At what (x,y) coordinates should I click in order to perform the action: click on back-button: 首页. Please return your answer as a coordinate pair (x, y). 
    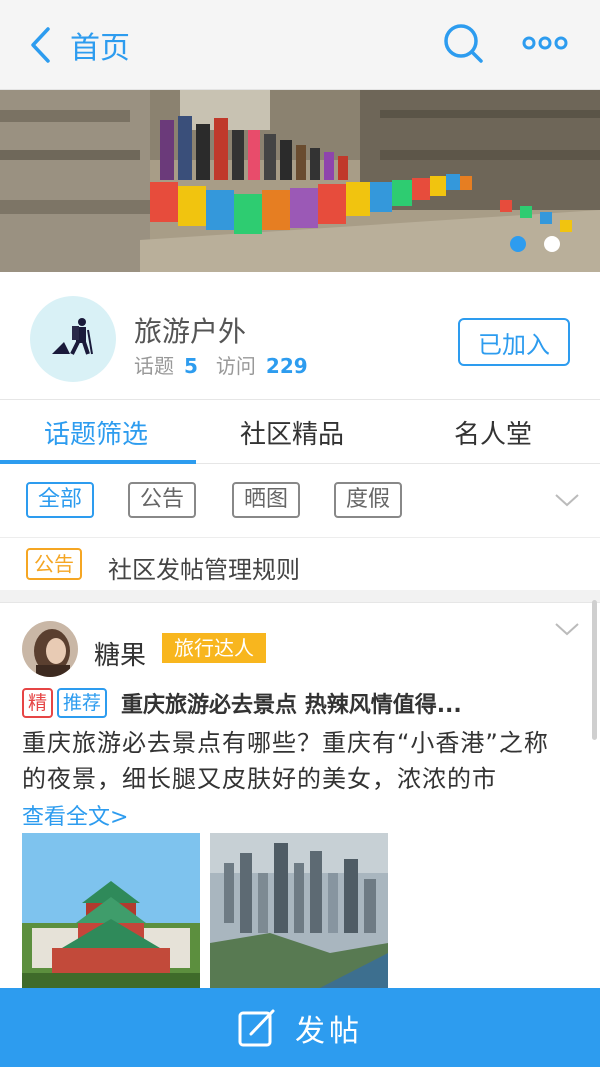
    Looking at the image, I should click on (79, 45).